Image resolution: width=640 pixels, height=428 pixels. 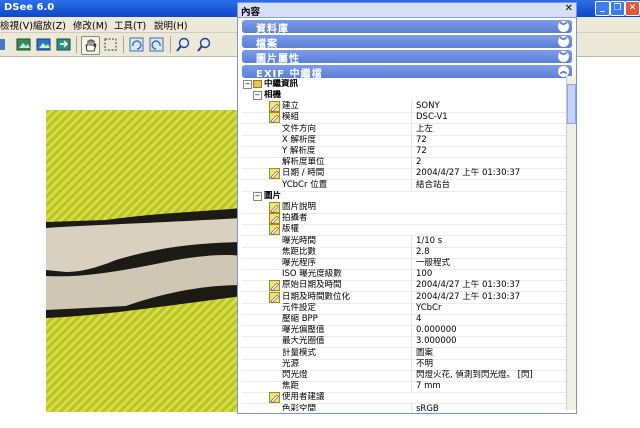 I want to click on exif-value: 上左, so click(x=491, y=129).